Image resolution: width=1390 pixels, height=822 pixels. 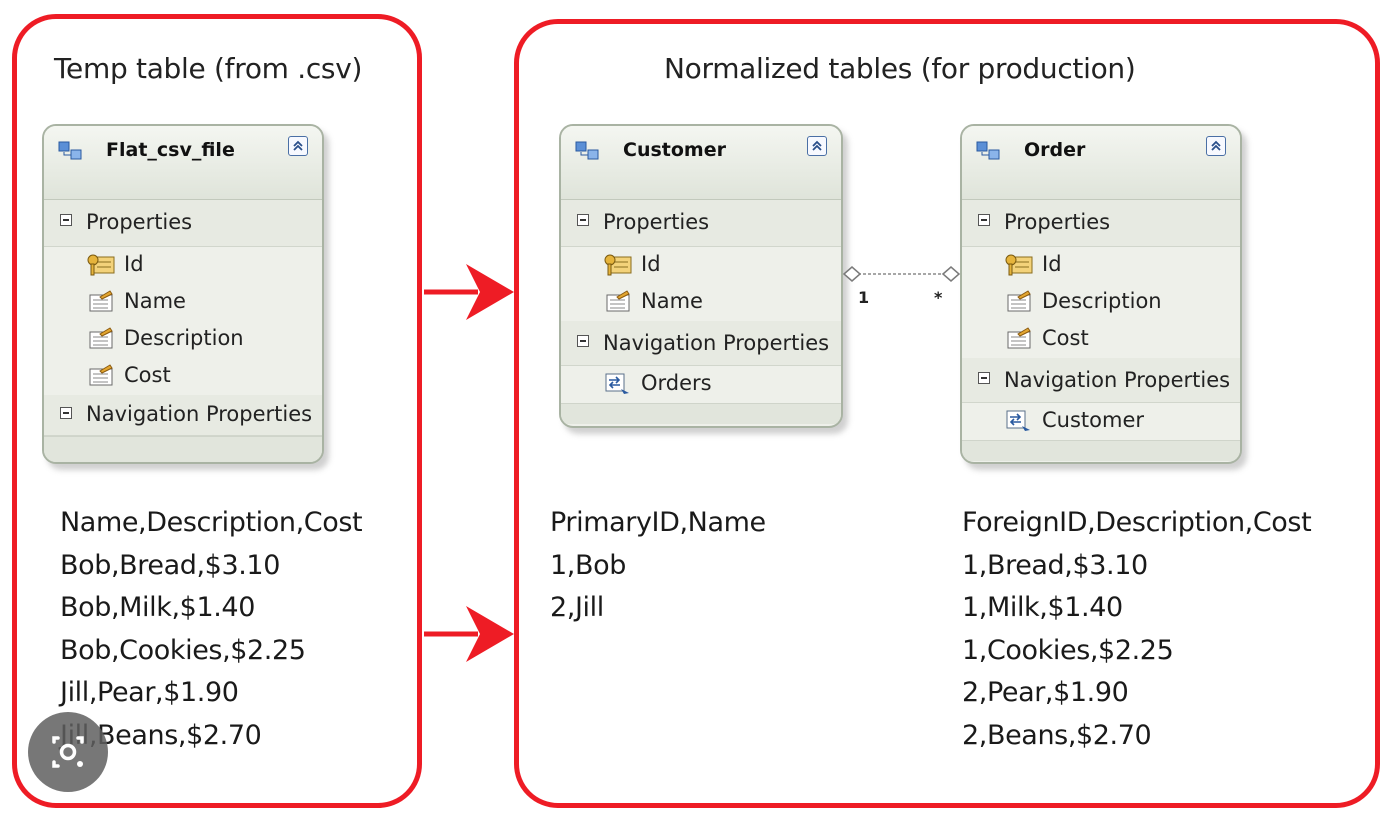 I want to click on csv-line: PrimaryID,Name, so click(x=658, y=522).